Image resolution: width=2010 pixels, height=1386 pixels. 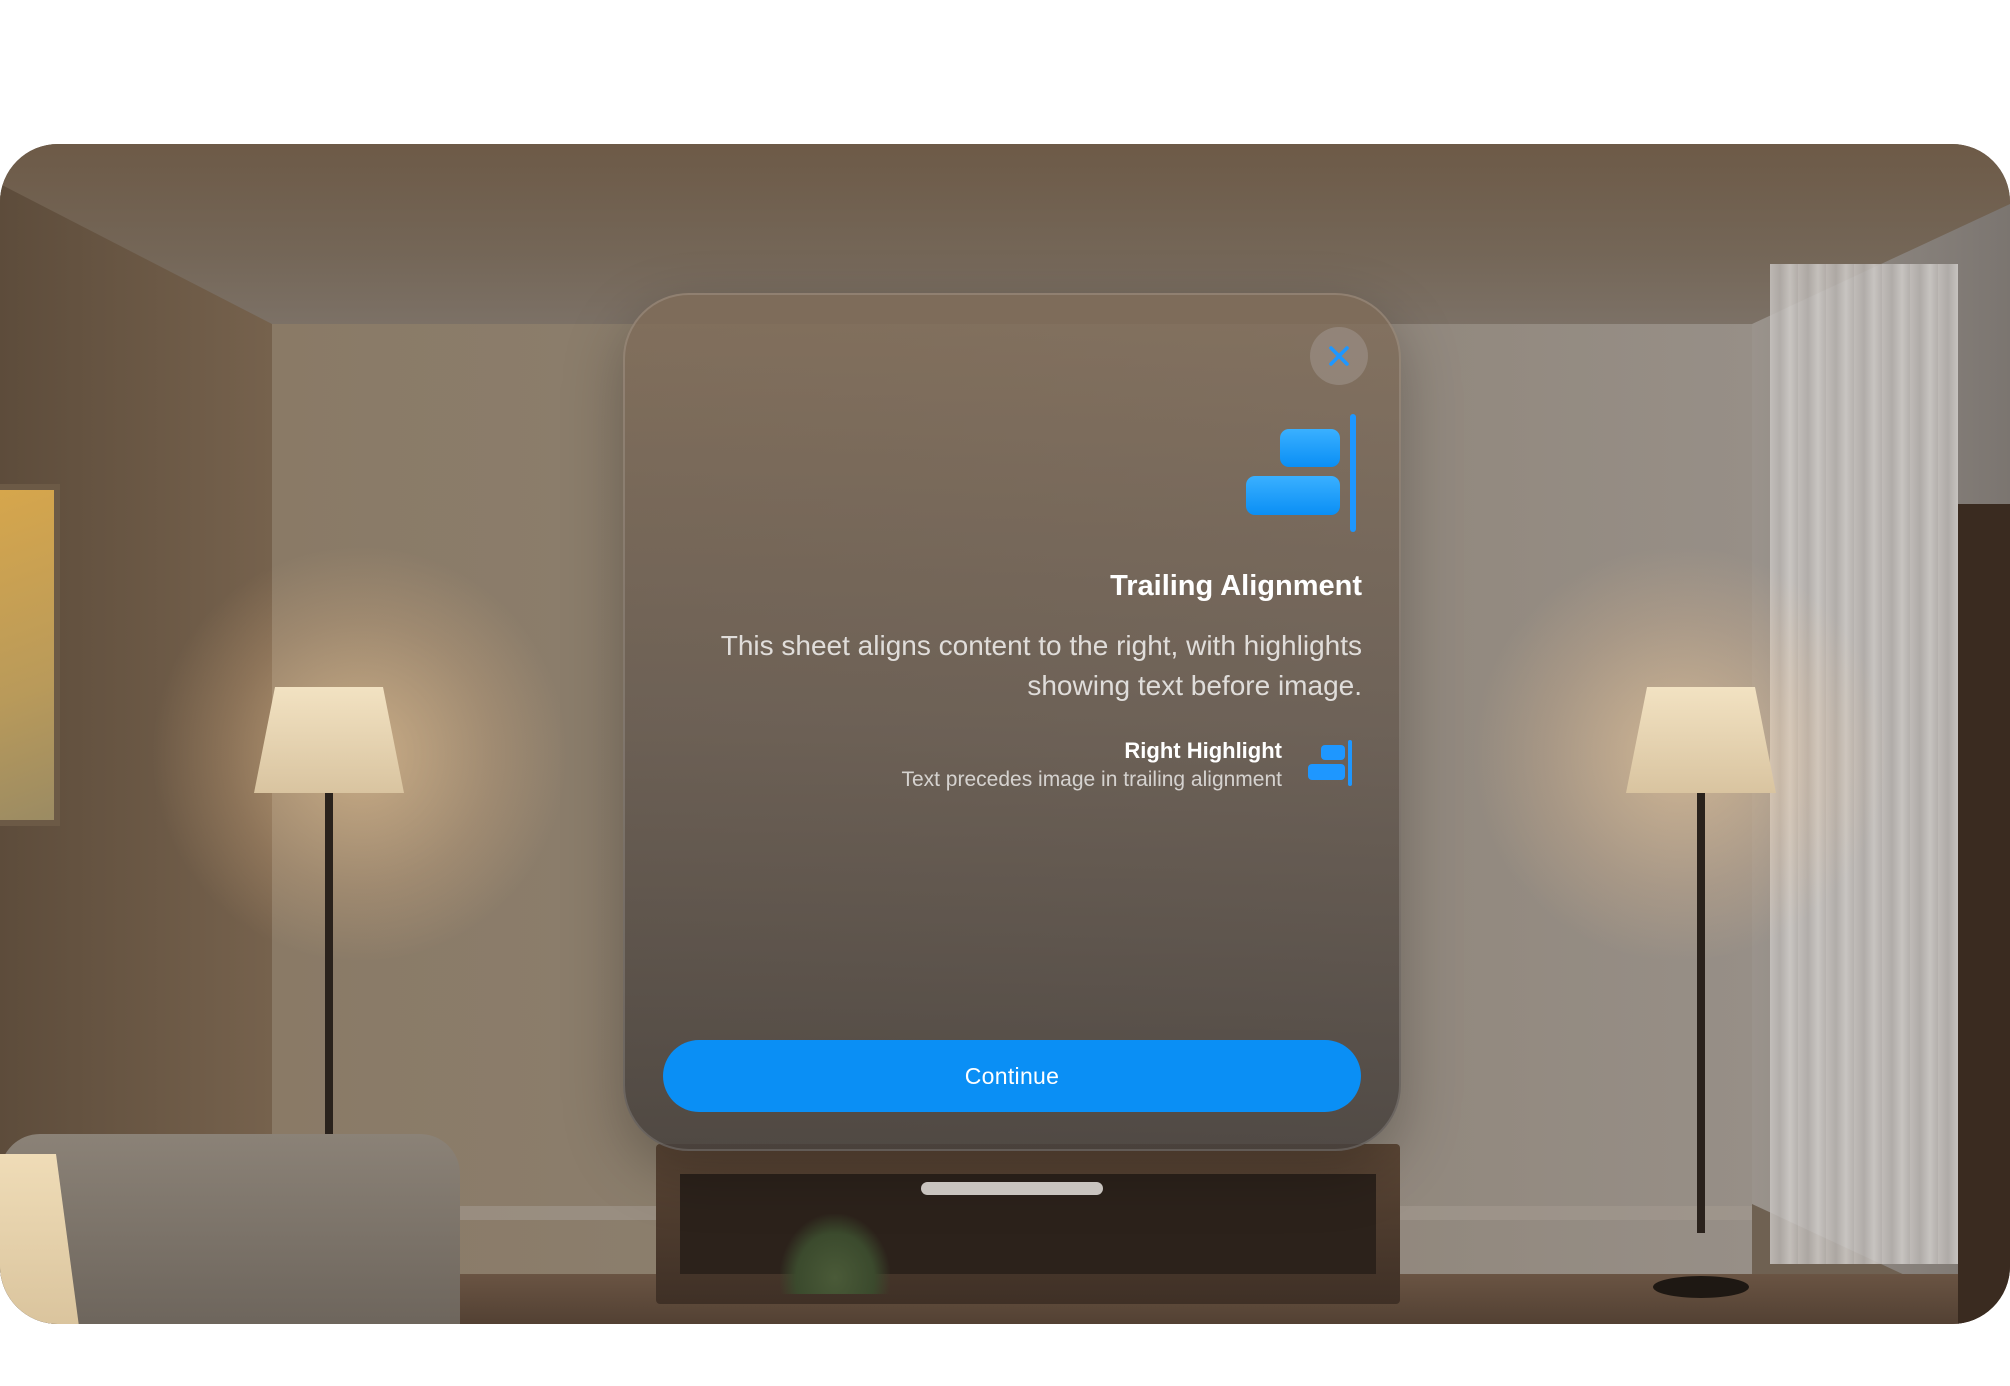 What do you see at coordinates (1984, 914) in the screenshot?
I see `bookshelf` at bounding box center [1984, 914].